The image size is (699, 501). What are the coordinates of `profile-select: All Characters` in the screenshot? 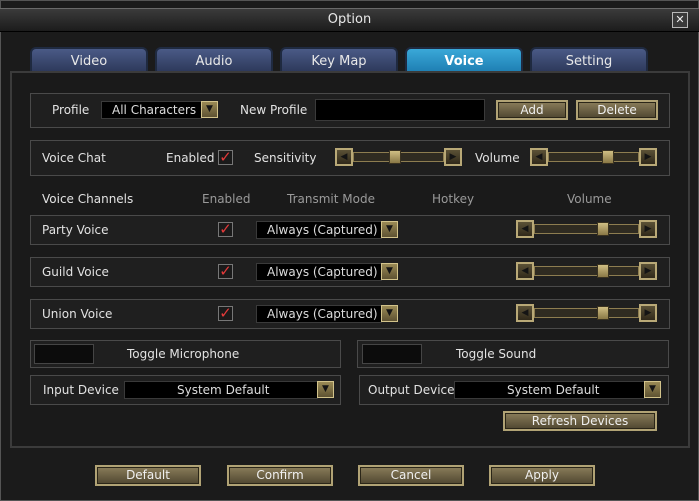 It's located at (151, 110).